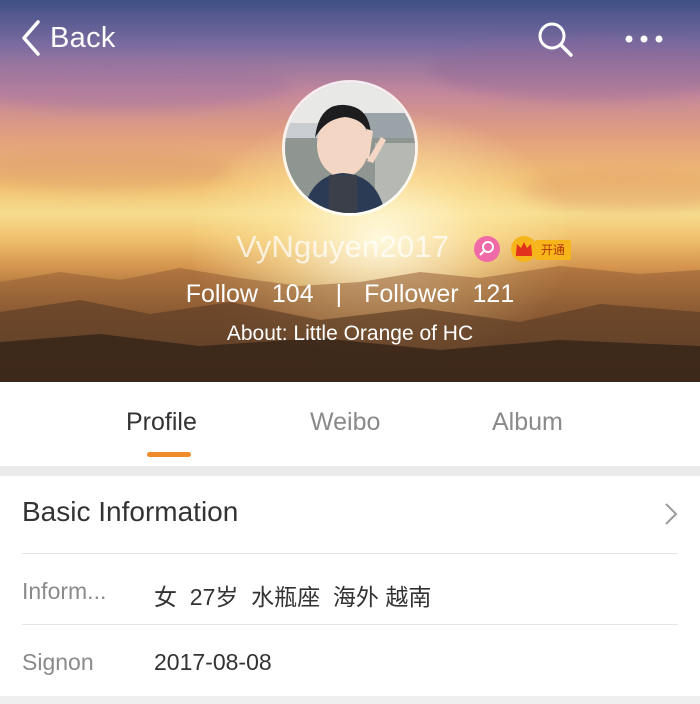  What do you see at coordinates (221, 294) in the screenshot?
I see `follow-label: Follow` at bounding box center [221, 294].